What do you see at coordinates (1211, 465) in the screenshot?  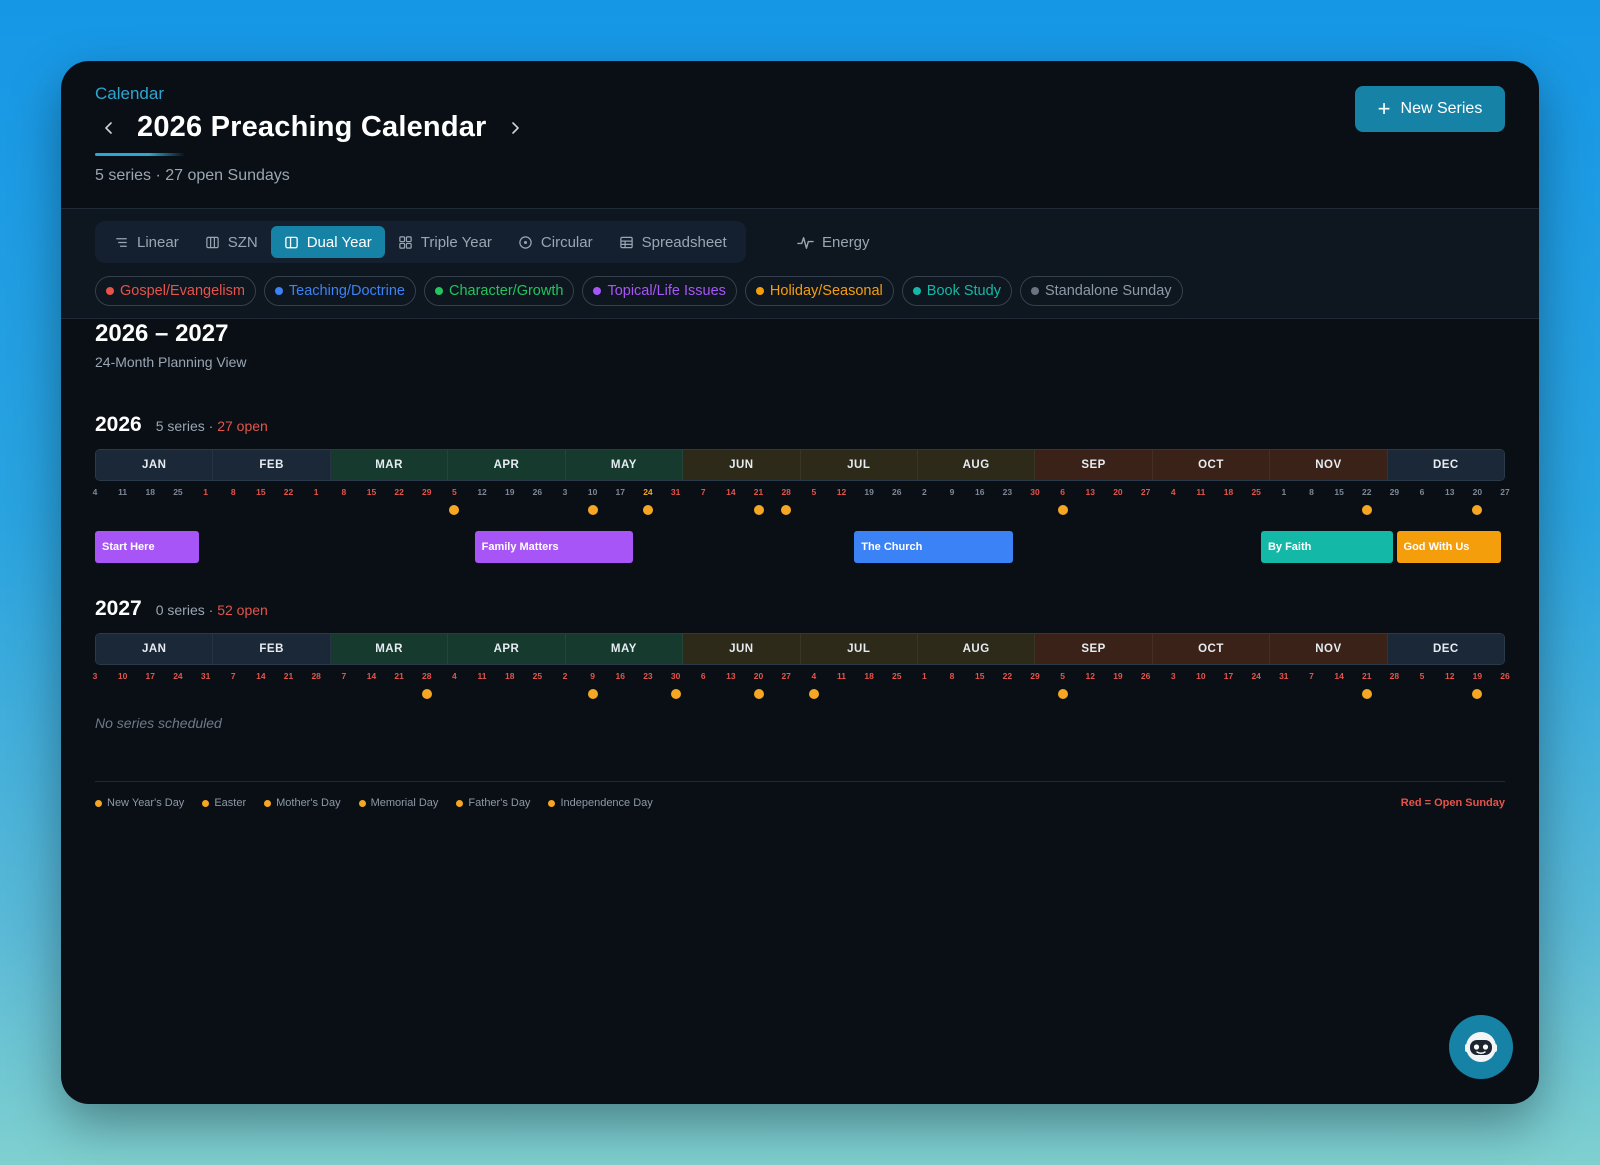 I see `month-cell: OCT` at bounding box center [1211, 465].